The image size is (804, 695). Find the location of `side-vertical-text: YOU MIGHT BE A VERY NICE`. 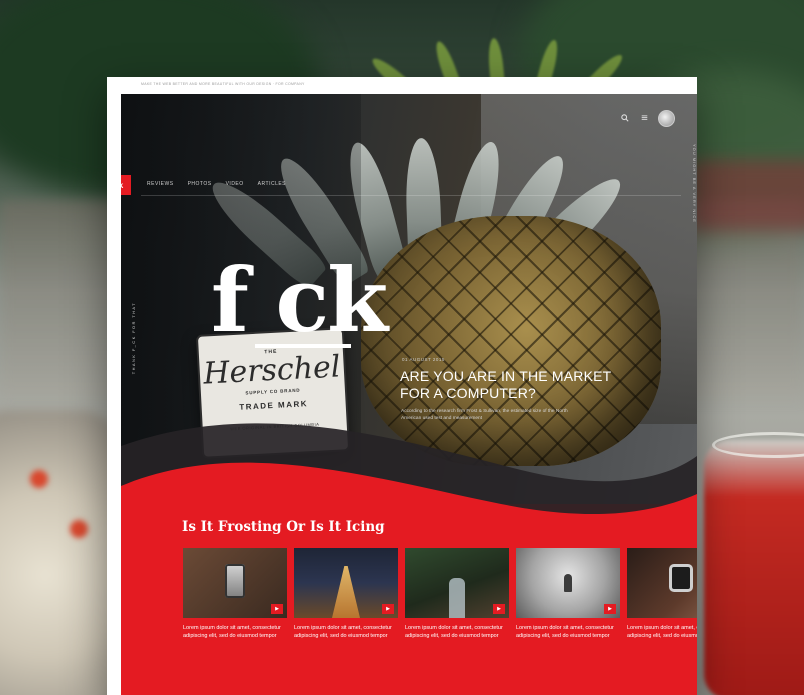

side-vertical-text: YOU MIGHT BE A VERY NICE is located at coordinates (694, 183).